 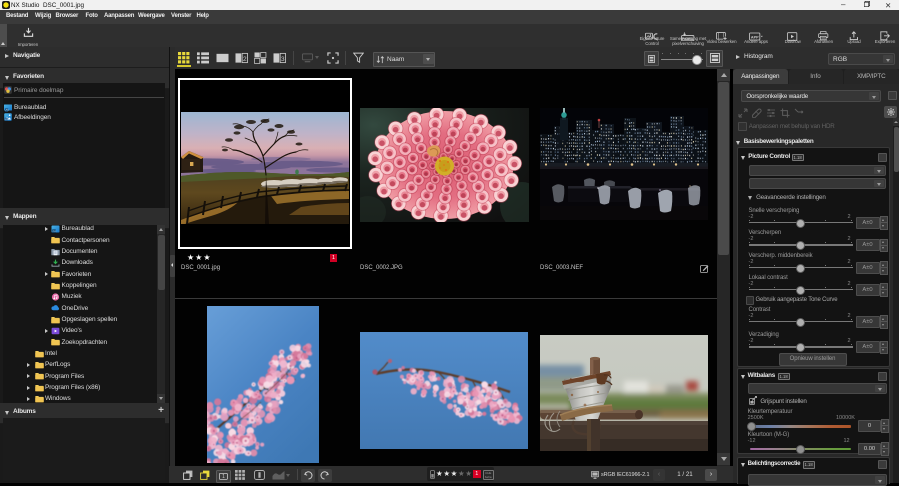 I want to click on svg-text: 1, so click(x=223, y=477).